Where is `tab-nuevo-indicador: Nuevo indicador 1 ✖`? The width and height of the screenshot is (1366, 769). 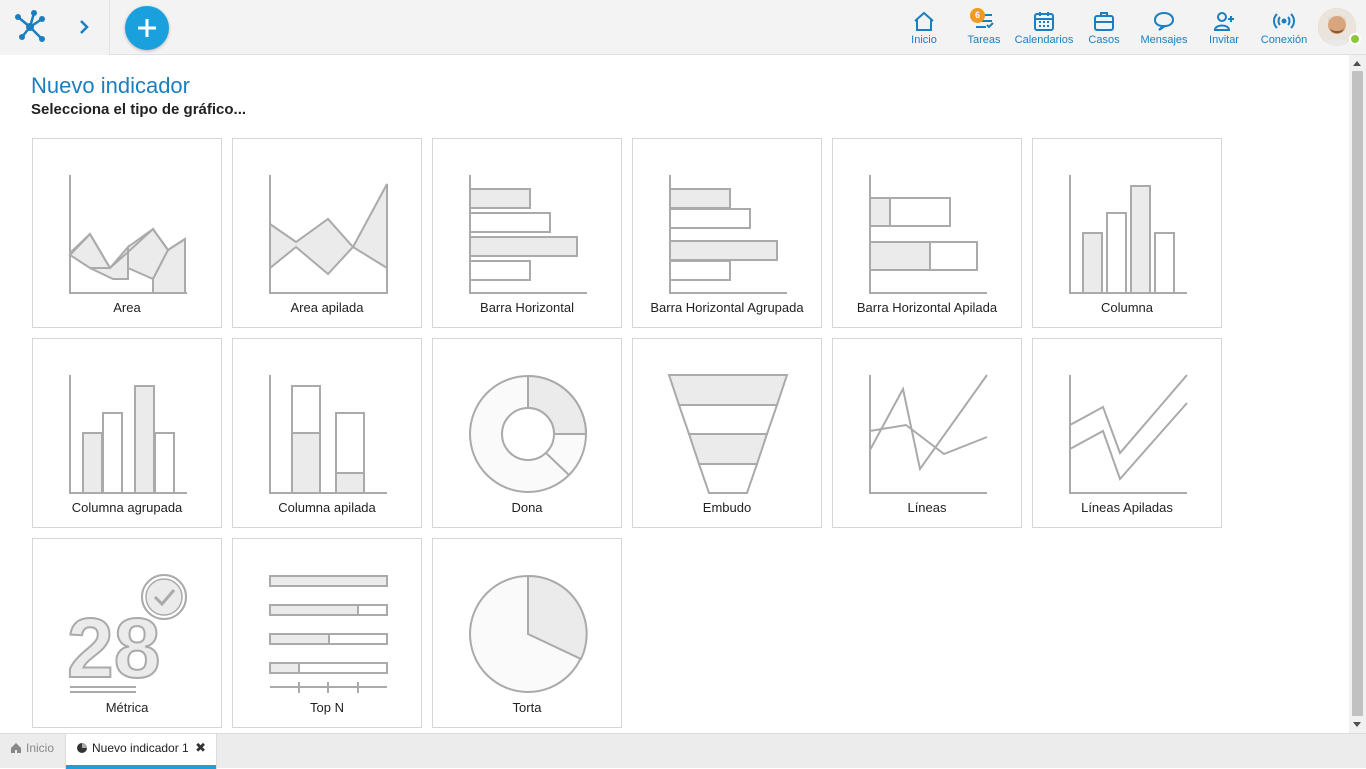 tab-nuevo-indicador: Nuevo indicador 1 ✖ is located at coordinates (141, 751).